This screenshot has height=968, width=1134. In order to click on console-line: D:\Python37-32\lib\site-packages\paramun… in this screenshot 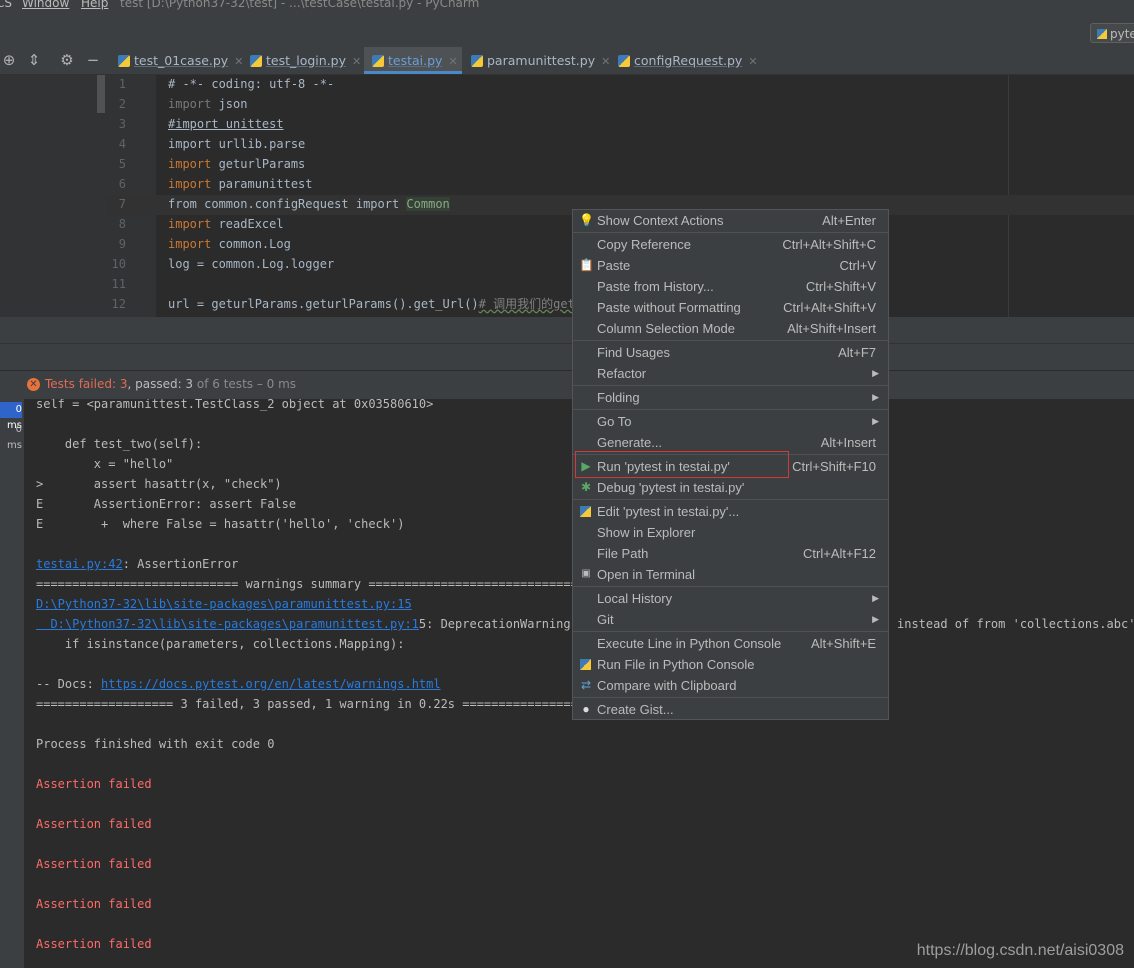, I will do `click(314, 624)`.